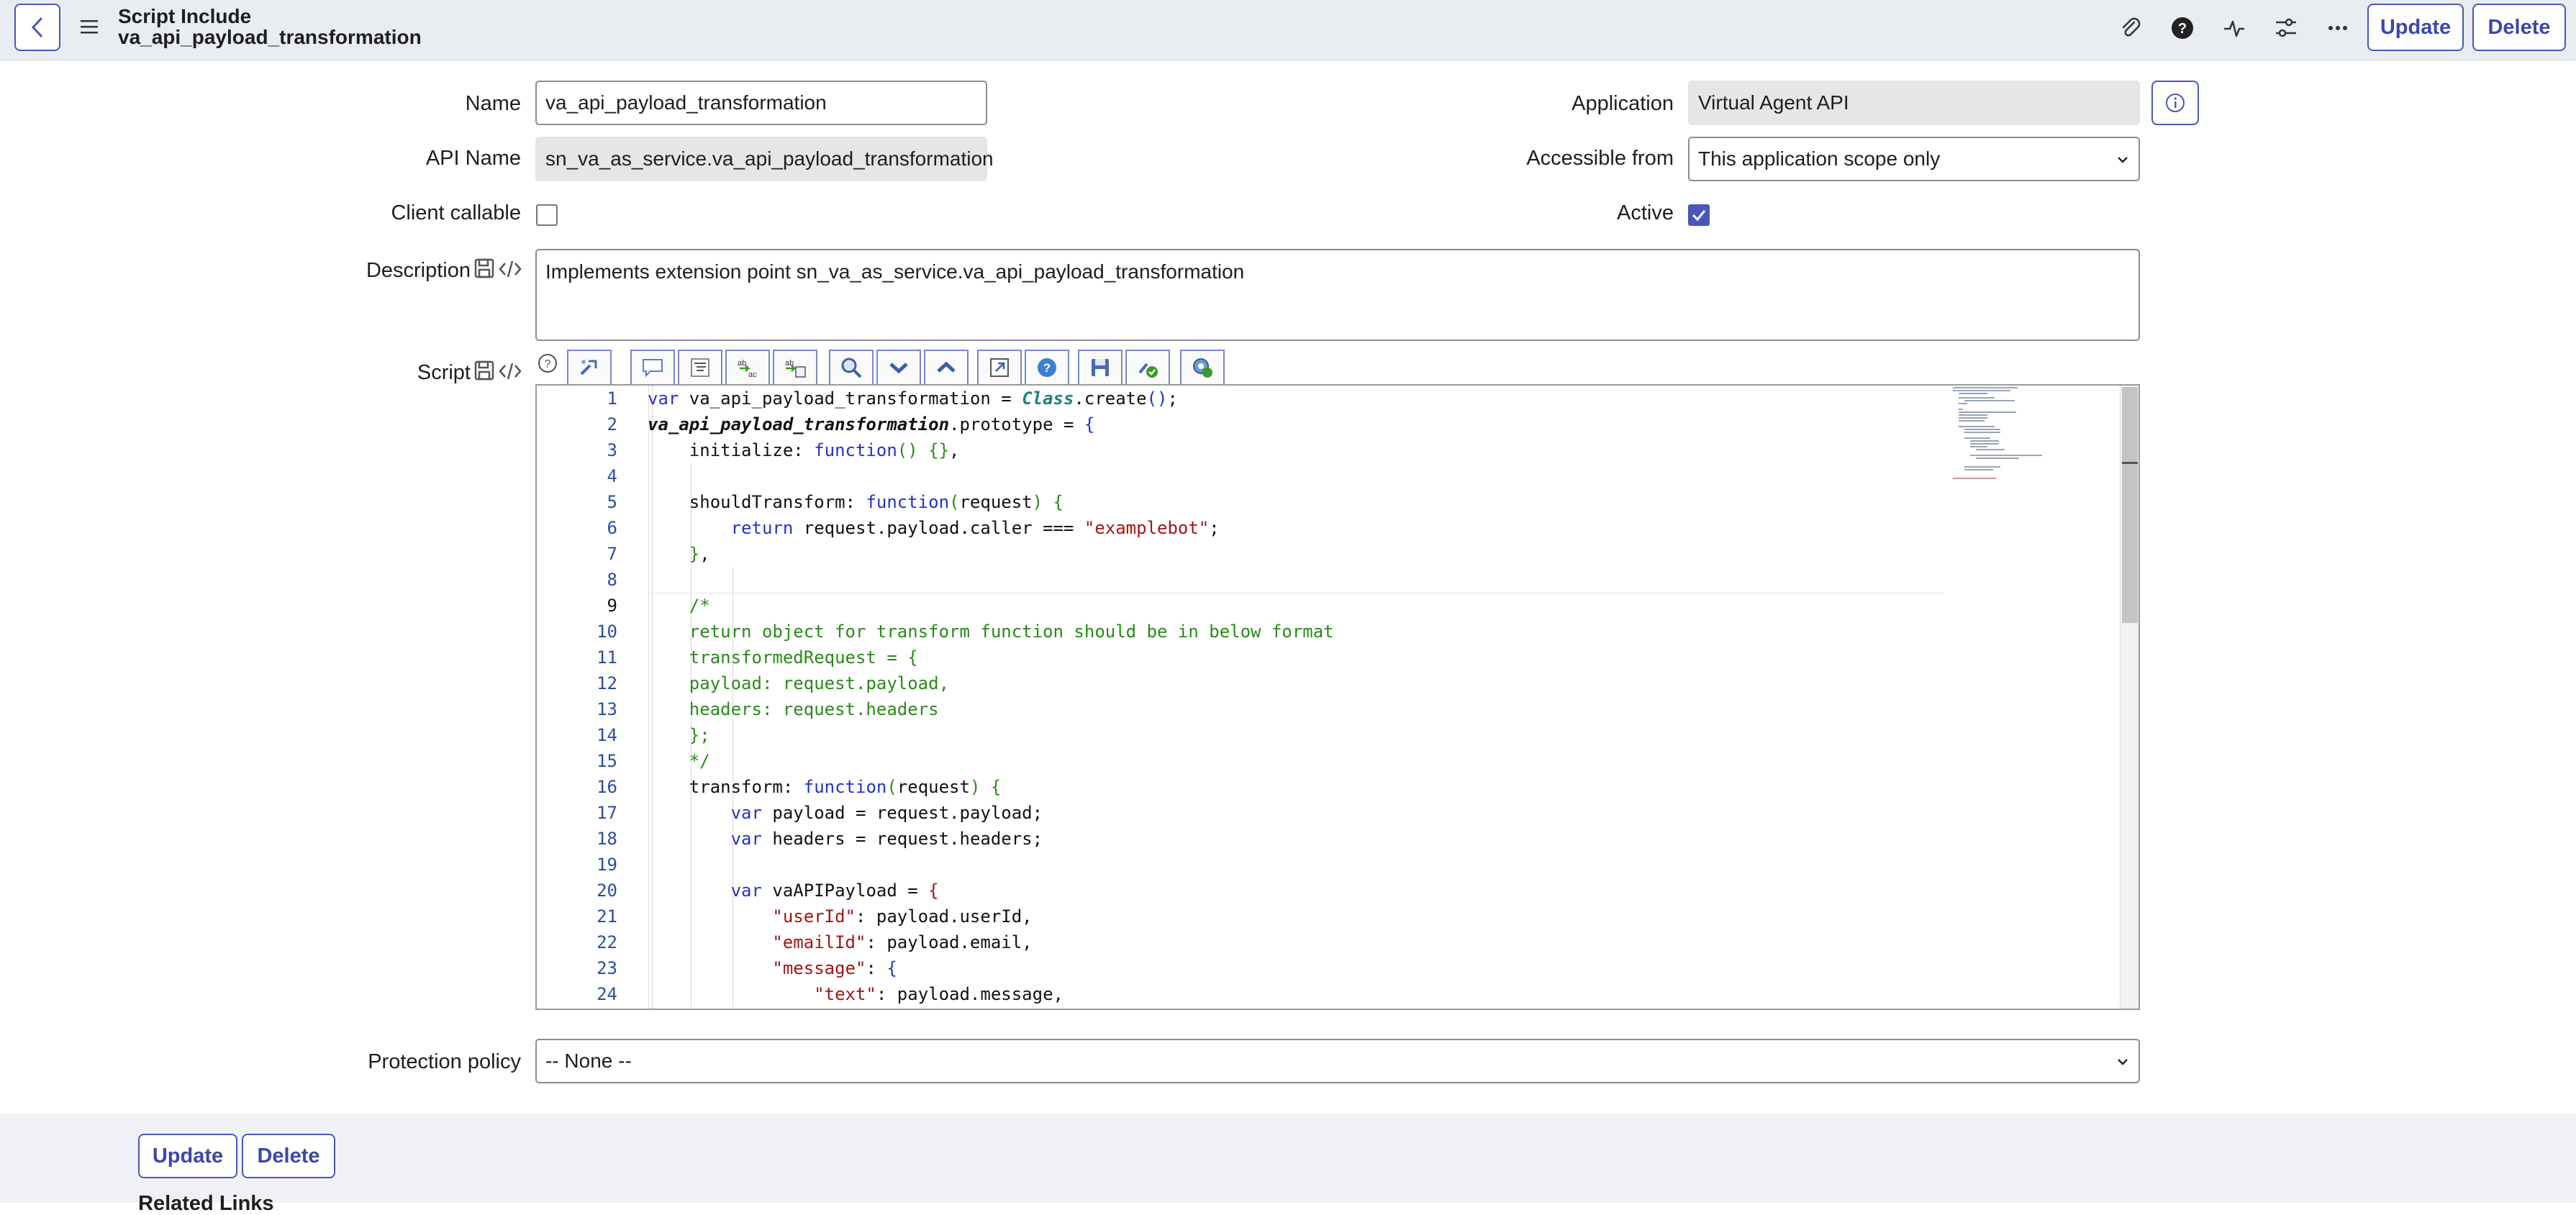 The height and width of the screenshot is (1215, 2576). Describe the element at coordinates (2415, 27) in the screenshot. I see `update-button: Update` at that location.